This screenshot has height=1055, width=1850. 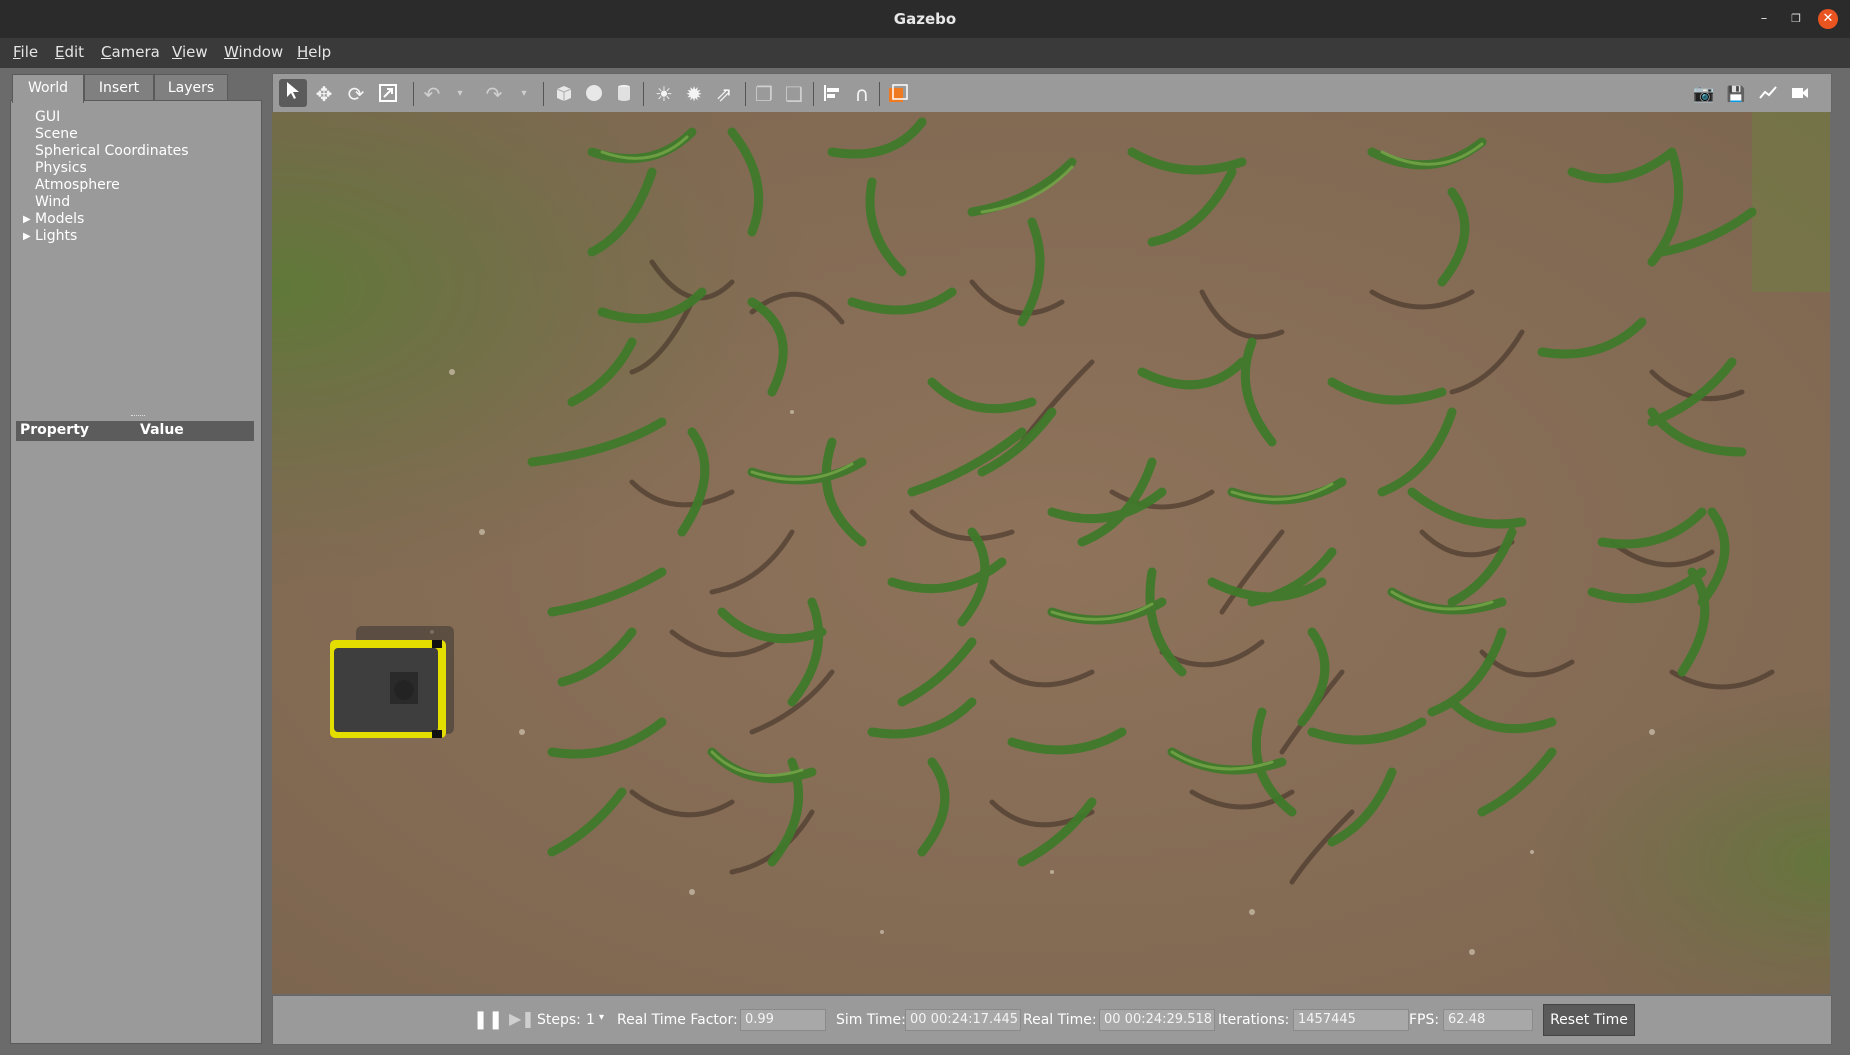 What do you see at coordinates (53, 202) in the screenshot?
I see `tree-item-label: Wind` at bounding box center [53, 202].